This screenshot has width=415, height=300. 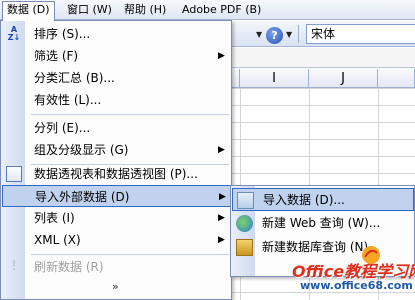 I want to click on help-dropdown-arrow-icon: ▼, so click(x=289, y=34).